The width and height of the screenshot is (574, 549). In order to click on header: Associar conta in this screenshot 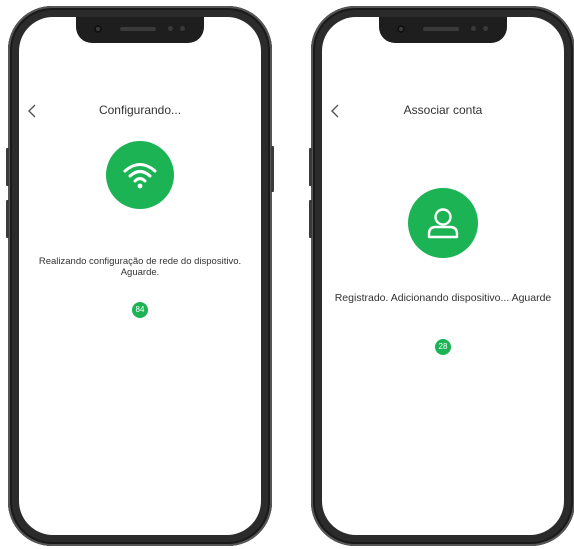, I will do `click(443, 111)`.